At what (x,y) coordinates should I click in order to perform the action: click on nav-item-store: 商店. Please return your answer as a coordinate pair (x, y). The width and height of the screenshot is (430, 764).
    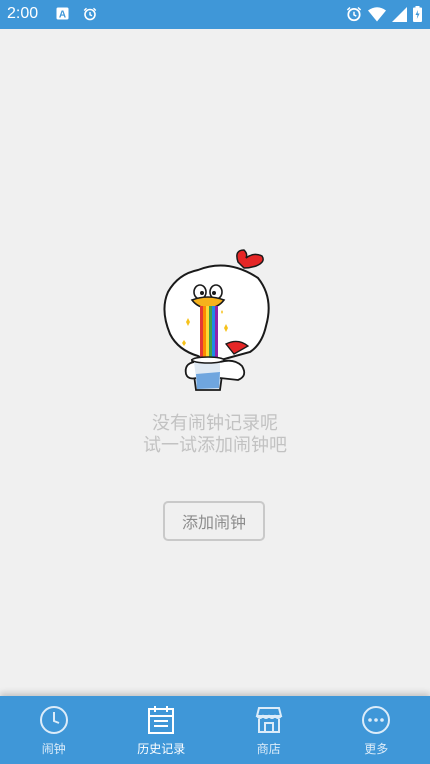
    Looking at the image, I should click on (269, 730).